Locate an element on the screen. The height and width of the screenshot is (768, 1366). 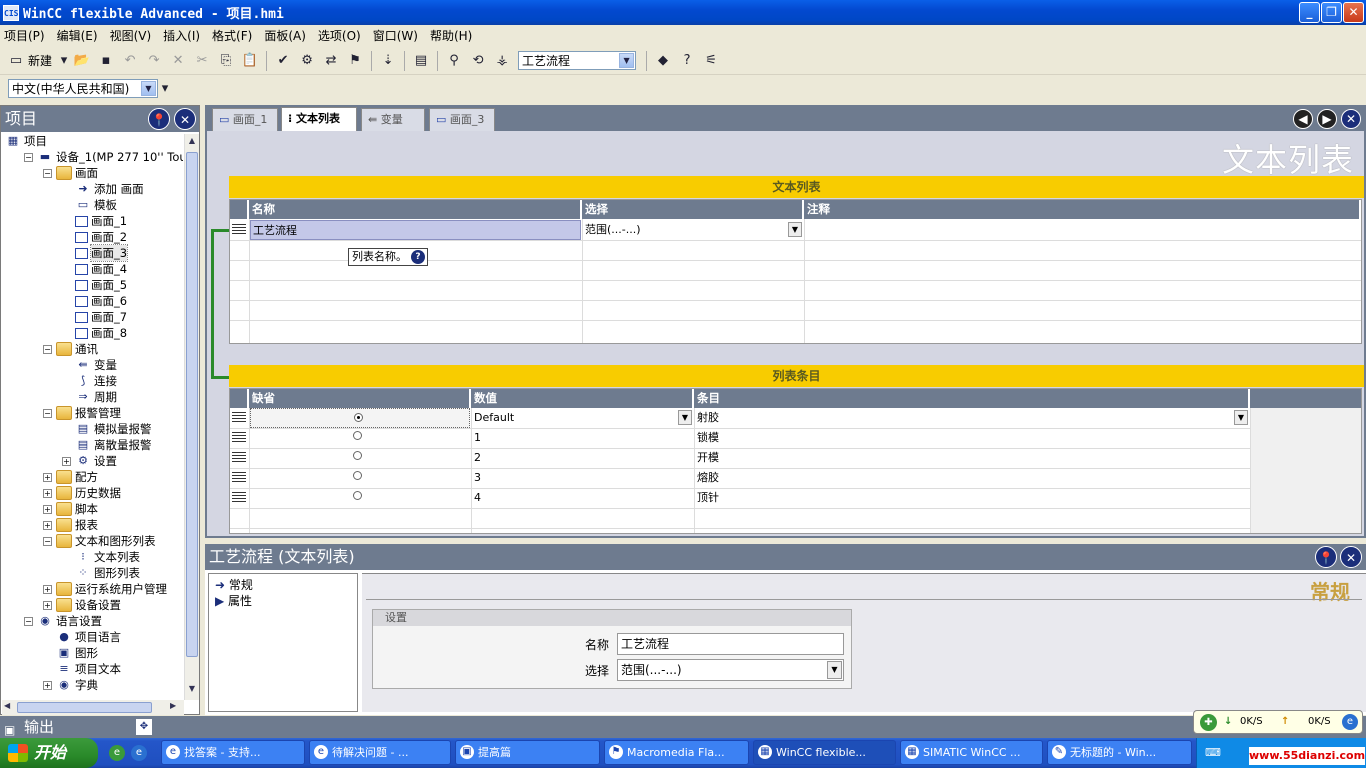
row-marker is located at coordinates (239, 458).